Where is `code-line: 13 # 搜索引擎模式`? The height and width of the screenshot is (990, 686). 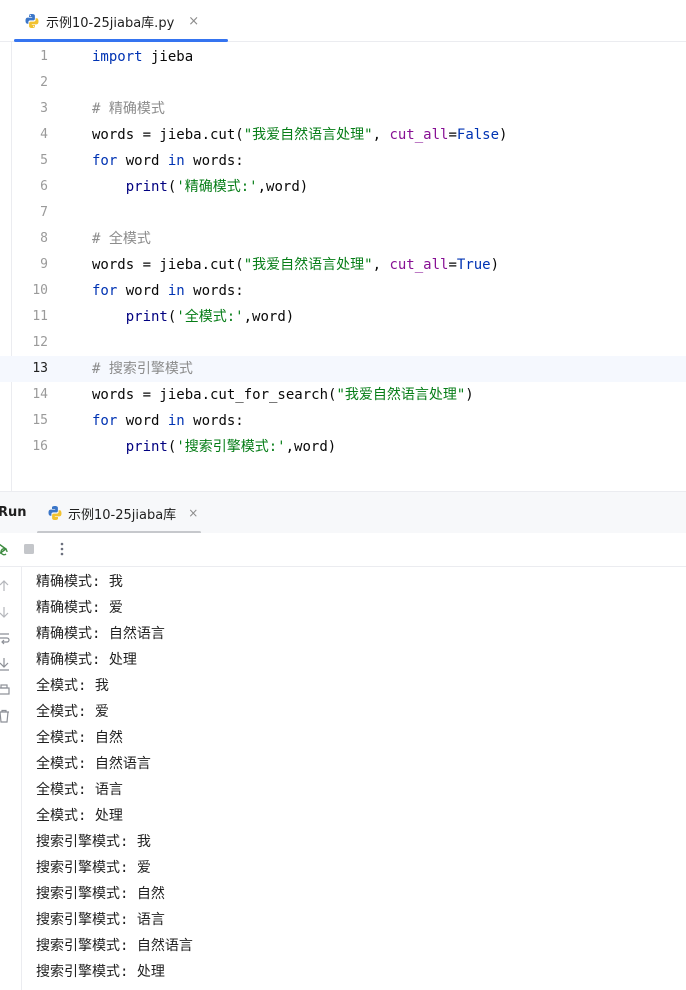
code-line: 13 # 搜索引擎模式 is located at coordinates (343, 369).